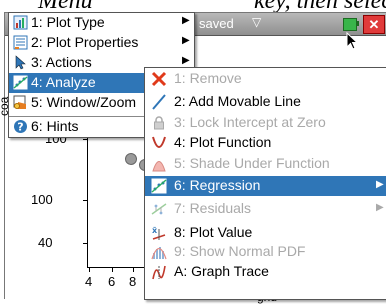  What do you see at coordinates (112, 281) in the screenshot?
I see `x-tick-label: 6` at bounding box center [112, 281].